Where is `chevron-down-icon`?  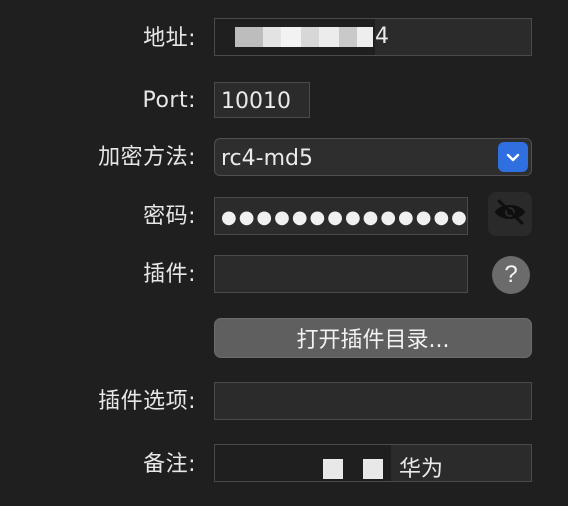 chevron-down-icon is located at coordinates (513, 157).